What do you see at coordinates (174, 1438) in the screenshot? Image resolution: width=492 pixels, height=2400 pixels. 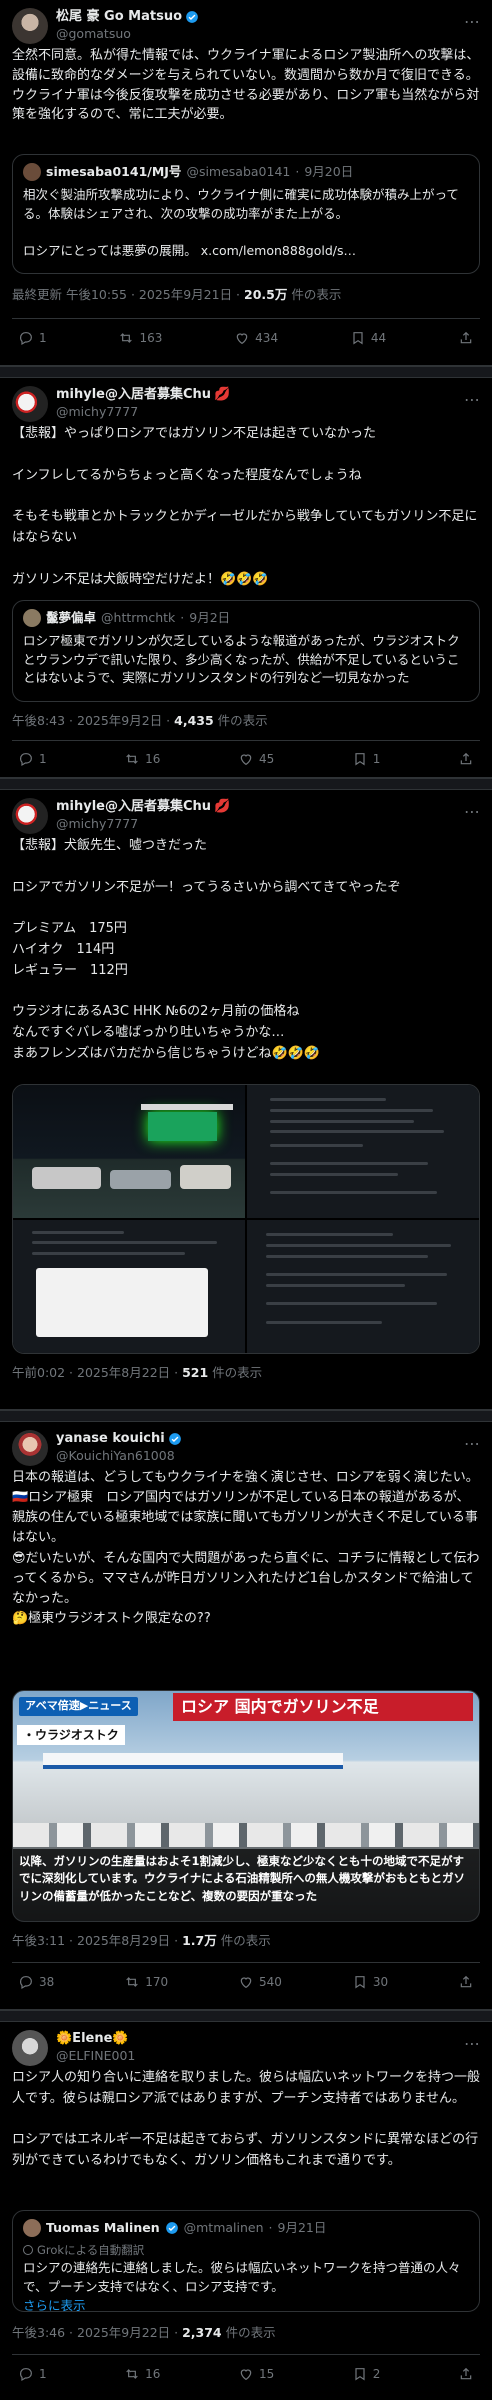 I see `verified-icon` at bounding box center [174, 1438].